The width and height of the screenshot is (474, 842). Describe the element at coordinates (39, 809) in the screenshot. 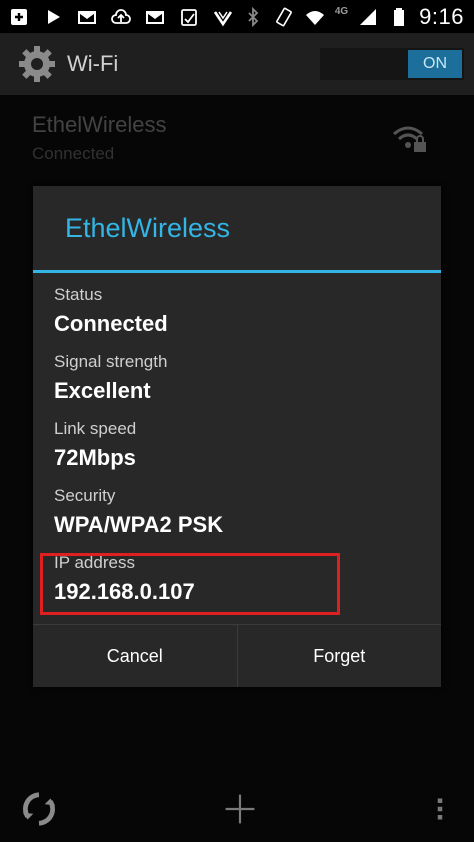

I see `wps-icon` at that location.